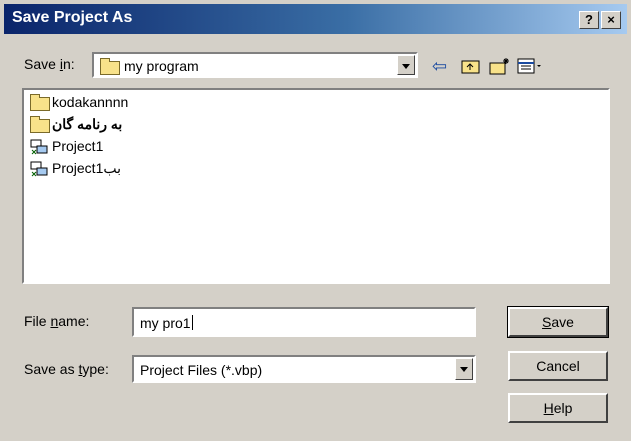  Describe the element at coordinates (90, 102) in the screenshot. I see `file-name-text: kodakannnn` at that location.